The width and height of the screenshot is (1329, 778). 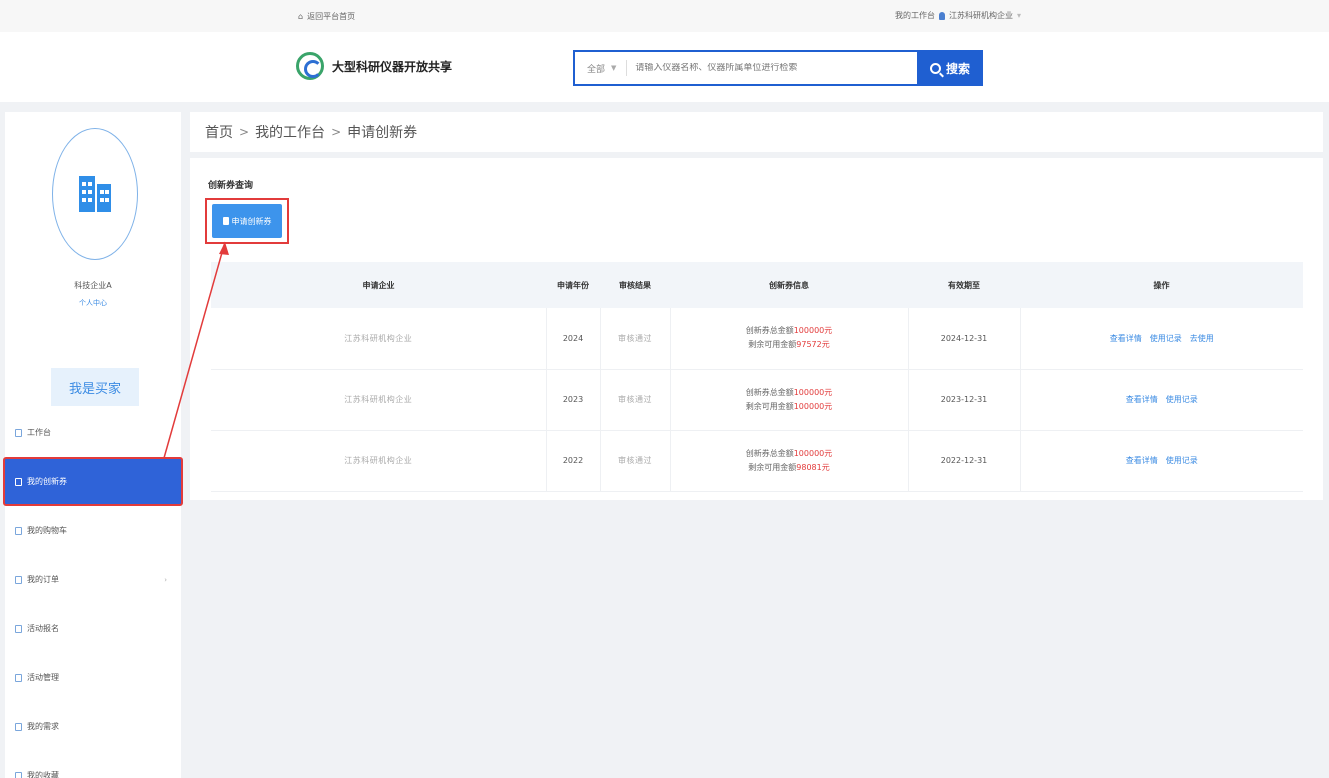 I want to click on home-icon: ⌂, so click(x=301, y=16).